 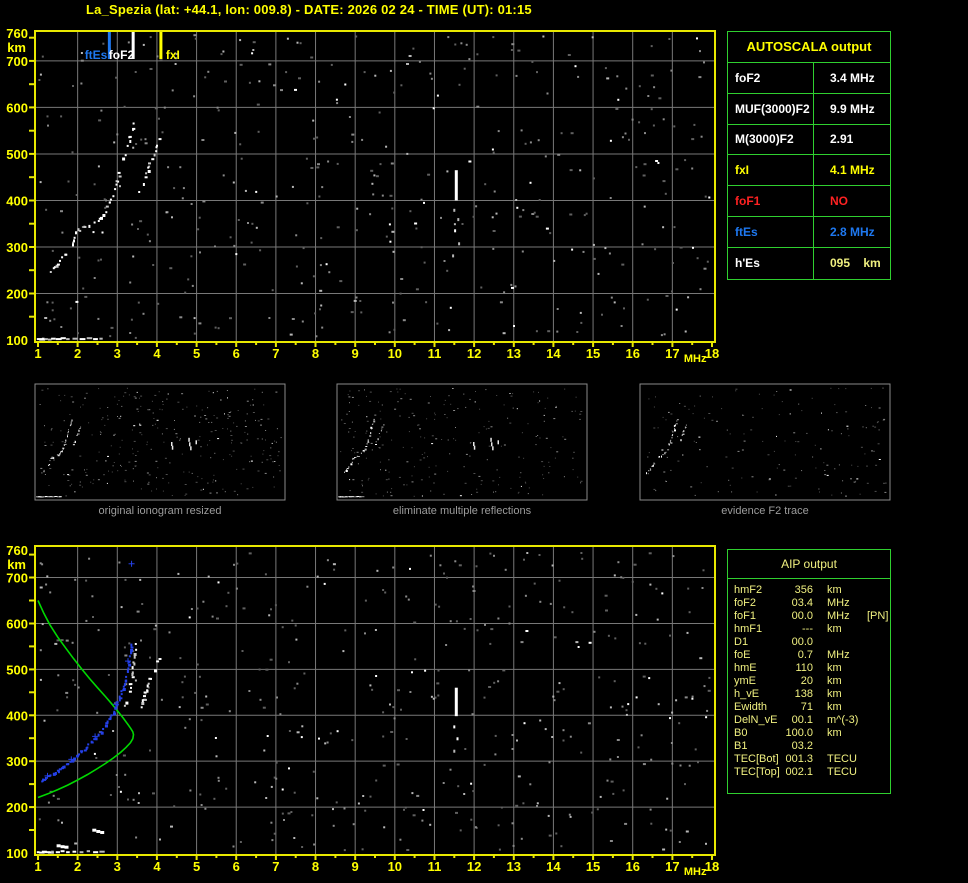 What do you see at coordinates (157, 866) in the screenshot?
I see `svg-text: 4` at bounding box center [157, 866].